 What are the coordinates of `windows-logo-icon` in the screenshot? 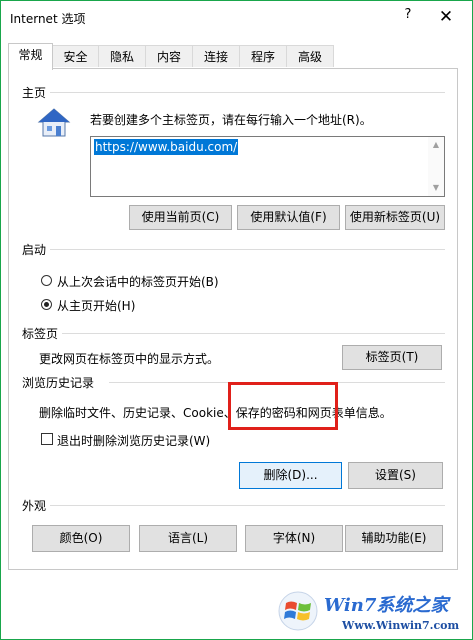 It's located at (298, 611).